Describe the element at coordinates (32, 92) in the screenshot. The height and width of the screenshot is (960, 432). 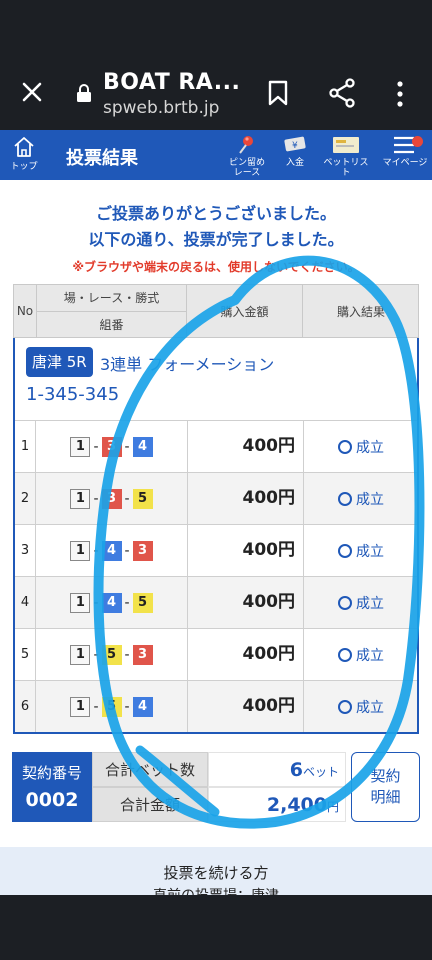
I see `close-icon` at that location.